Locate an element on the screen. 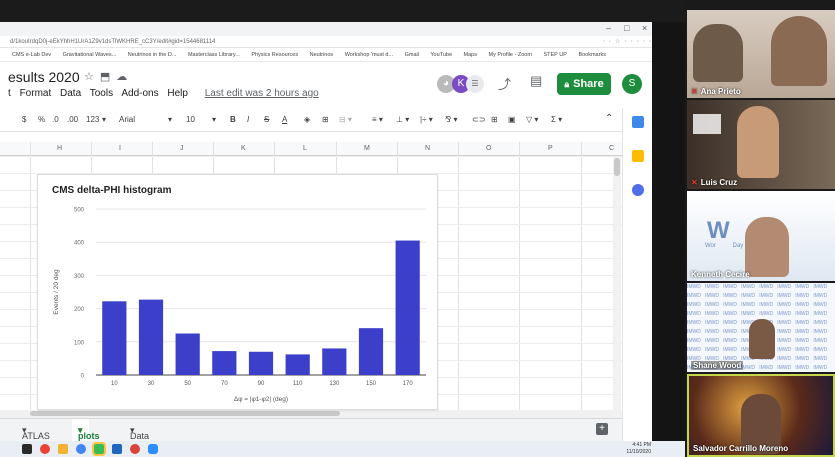  menu-help: Help is located at coordinates (177, 93).